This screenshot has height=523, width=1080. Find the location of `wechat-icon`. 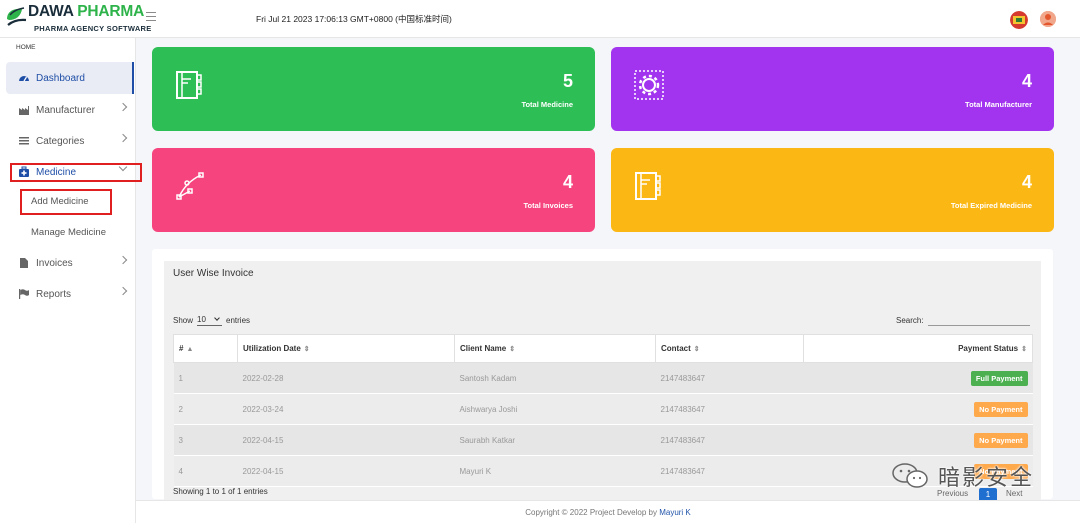

wechat-icon is located at coordinates (910, 475).